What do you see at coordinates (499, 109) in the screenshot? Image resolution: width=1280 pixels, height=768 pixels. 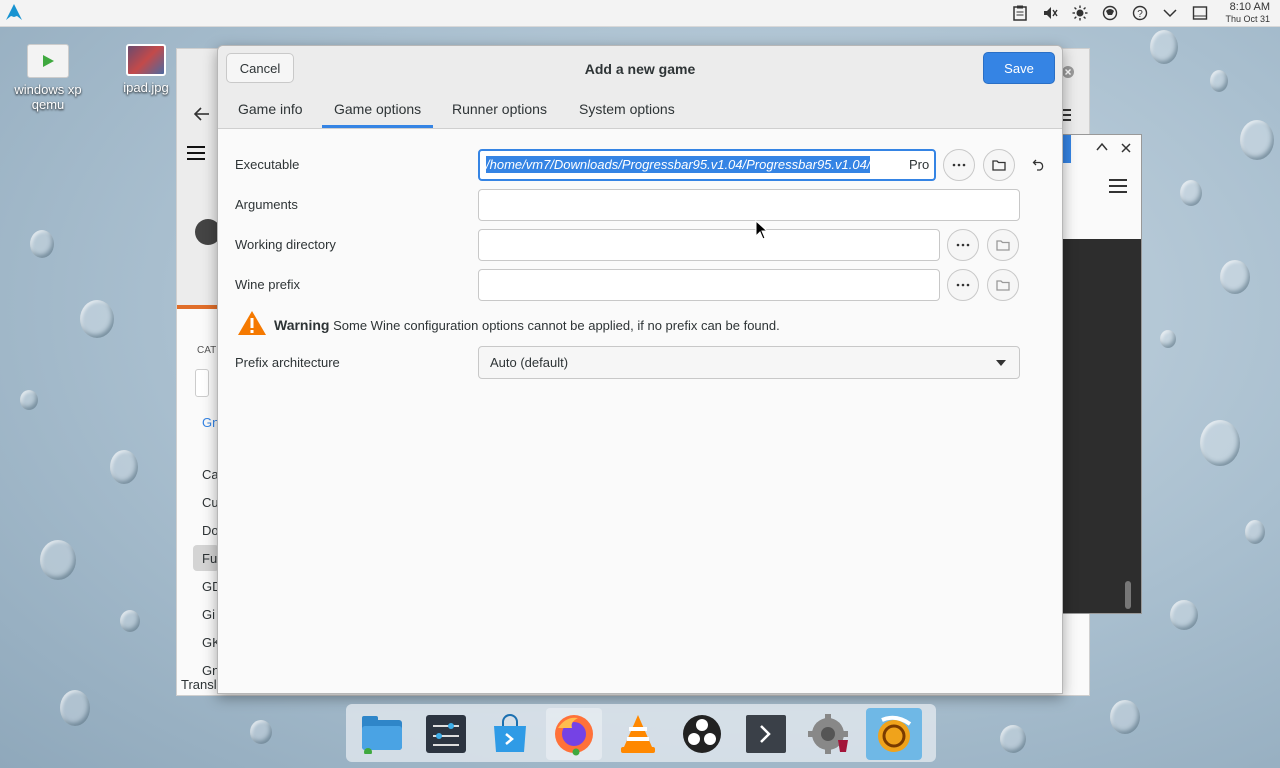 I see `tab-runner-options: Runner options` at bounding box center [499, 109].